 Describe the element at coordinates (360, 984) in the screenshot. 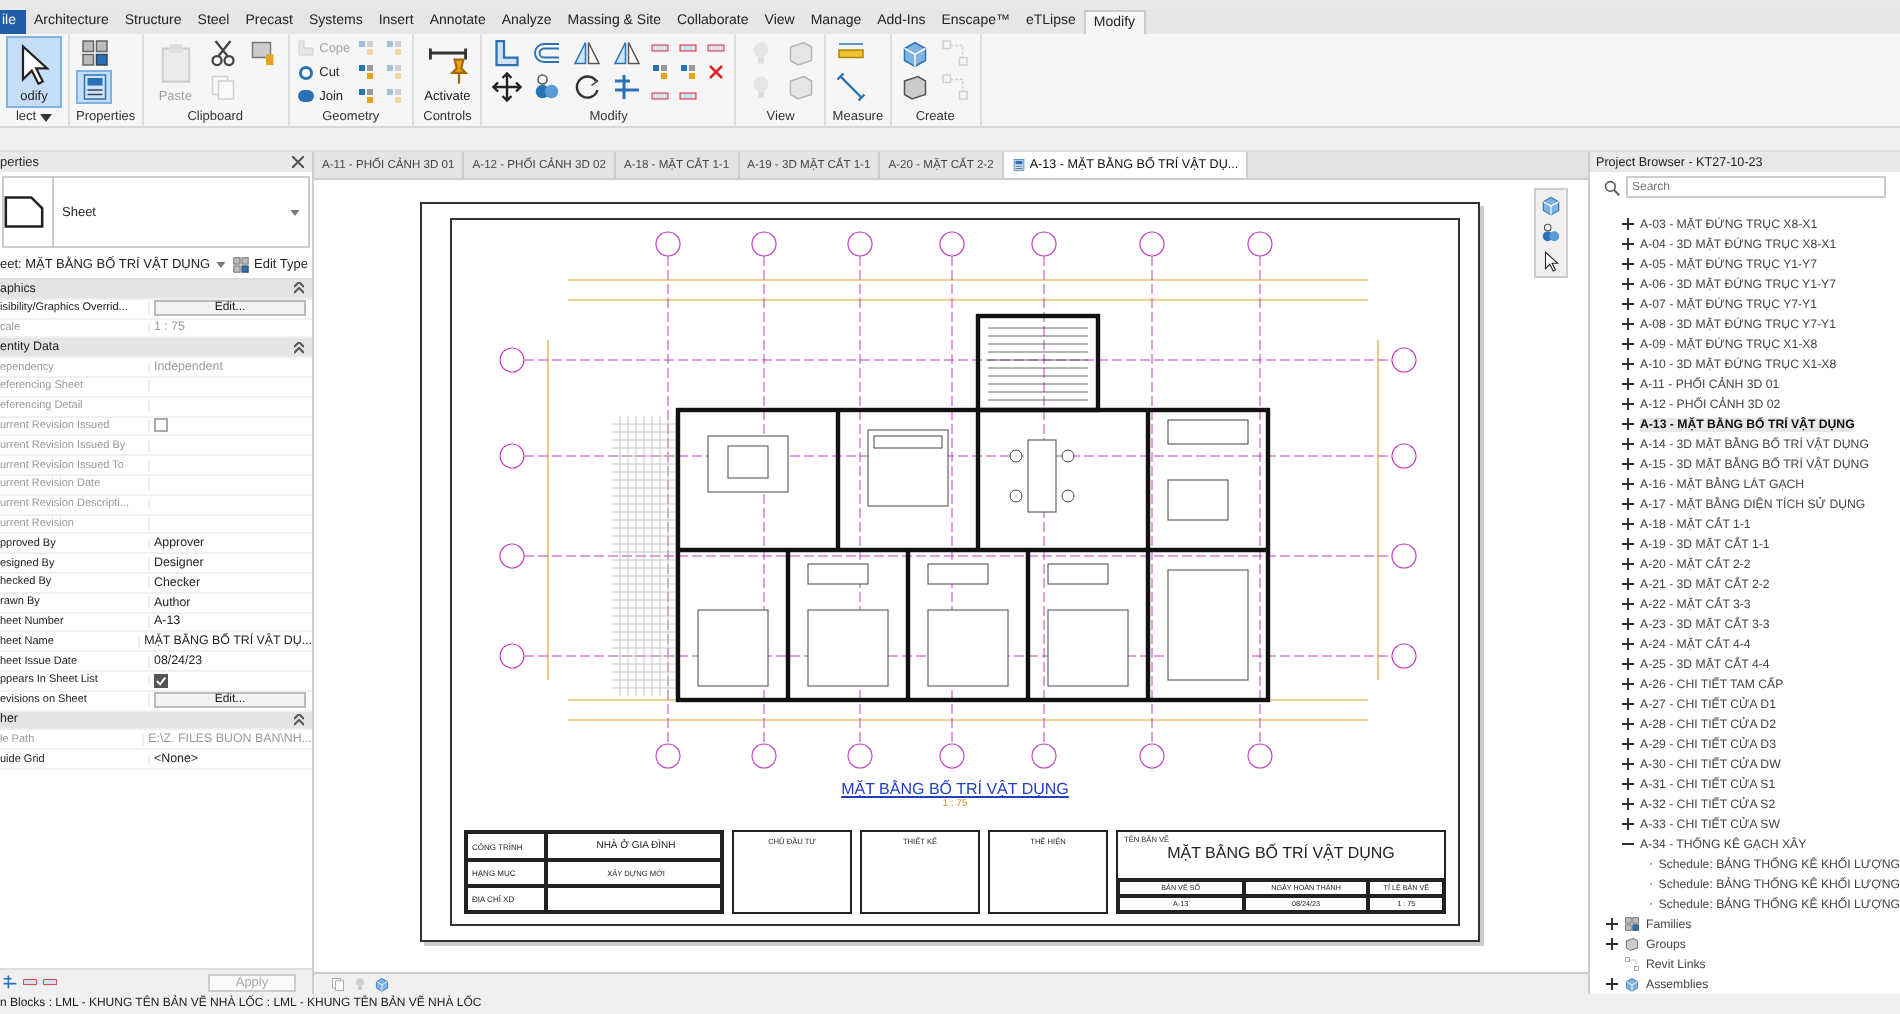

I see `bulb-icon` at that location.